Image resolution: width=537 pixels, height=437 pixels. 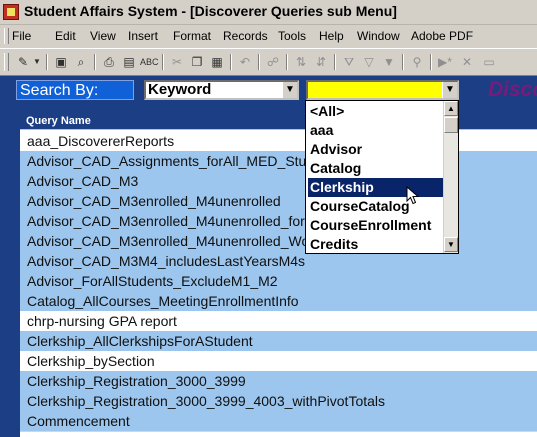 What do you see at coordinates (450, 177) in the screenshot?
I see `dropdown-scrollbar: ▲ ▼` at bounding box center [450, 177].